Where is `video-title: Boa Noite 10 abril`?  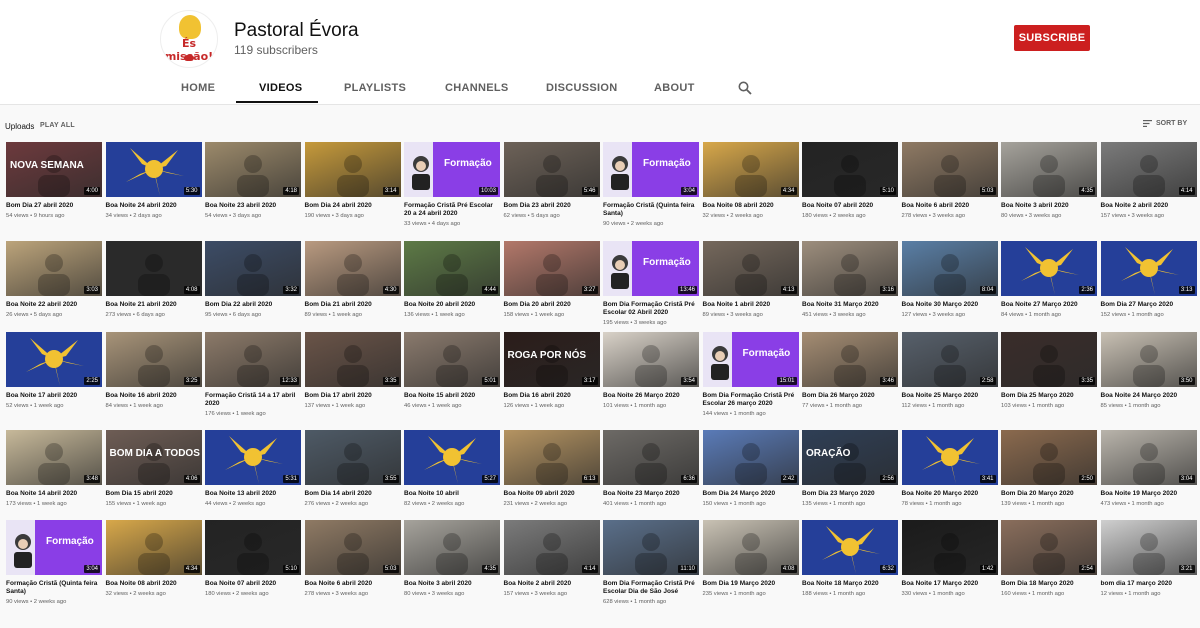
video-title: Boa Noite 10 abril is located at coordinates (452, 494).